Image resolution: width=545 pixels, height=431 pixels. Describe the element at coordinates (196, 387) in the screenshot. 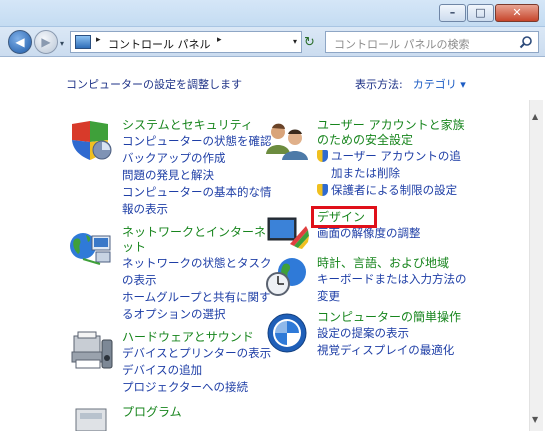

I see `connect-projector-link: プロジェクターへの接続` at that location.